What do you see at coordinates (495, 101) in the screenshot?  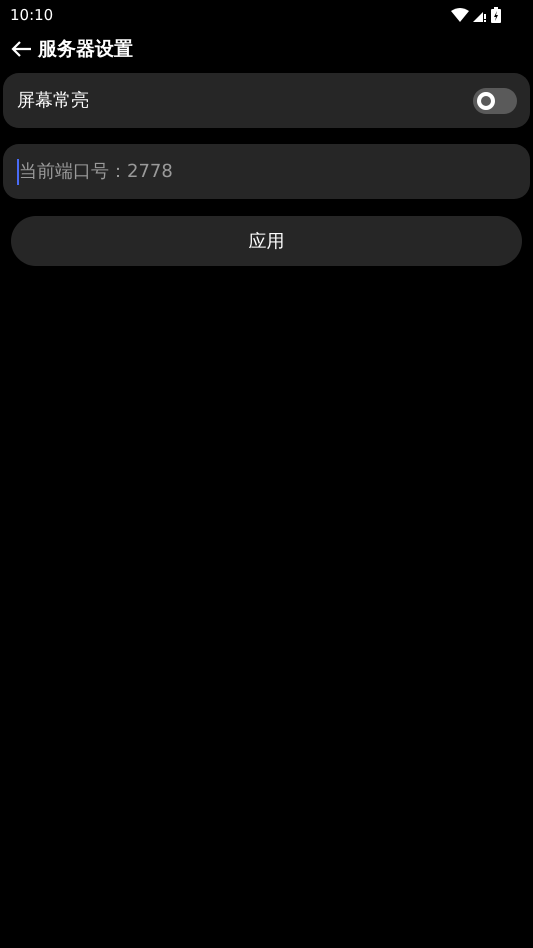 I see `toggle-switch` at bounding box center [495, 101].